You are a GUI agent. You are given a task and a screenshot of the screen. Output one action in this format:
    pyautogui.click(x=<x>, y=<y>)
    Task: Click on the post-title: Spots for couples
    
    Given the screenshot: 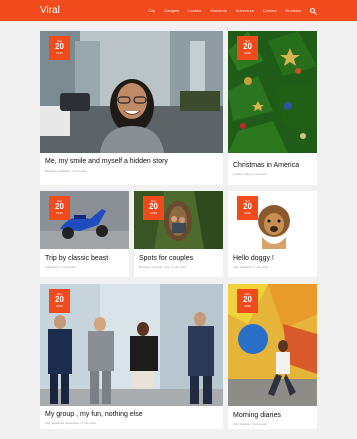 What is the action you would take?
    pyautogui.click(x=166, y=258)
    